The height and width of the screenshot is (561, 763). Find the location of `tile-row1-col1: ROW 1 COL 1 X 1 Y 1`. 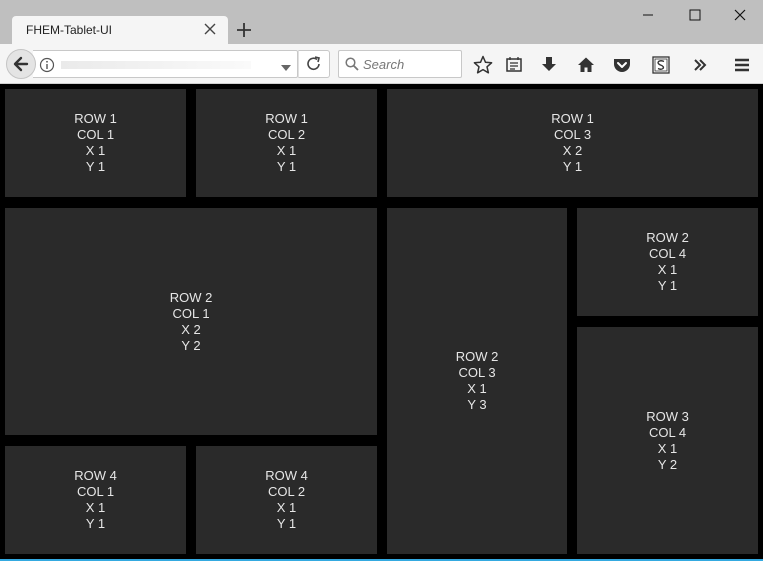

tile-row1-col1: ROW 1 COL 1 X 1 Y 1 is located at coordinates (95, 143).